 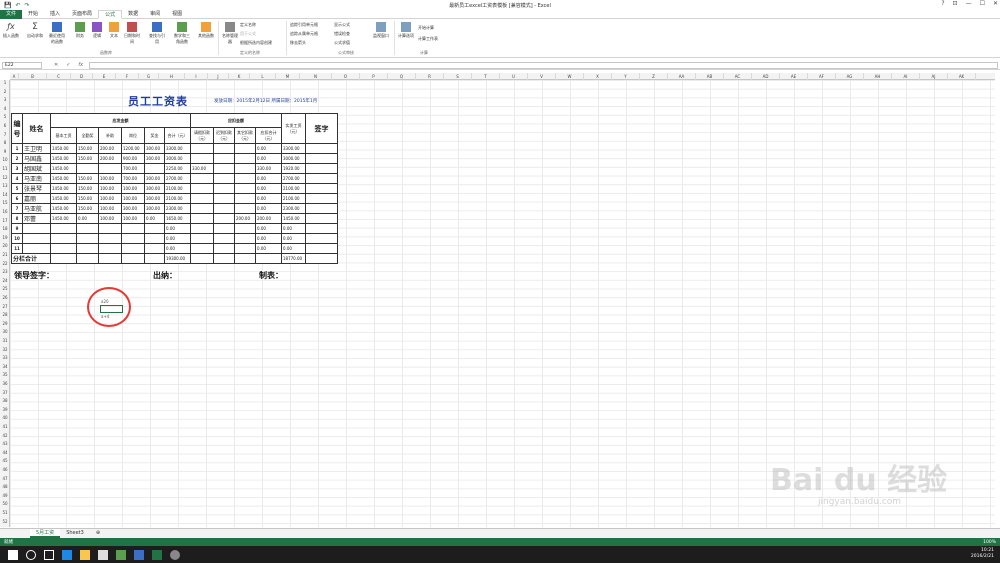 What do you see at coordinates (97, 30) in the screenshot?
I see `logical-button: 逻辑` at bounding box center [97, 30].